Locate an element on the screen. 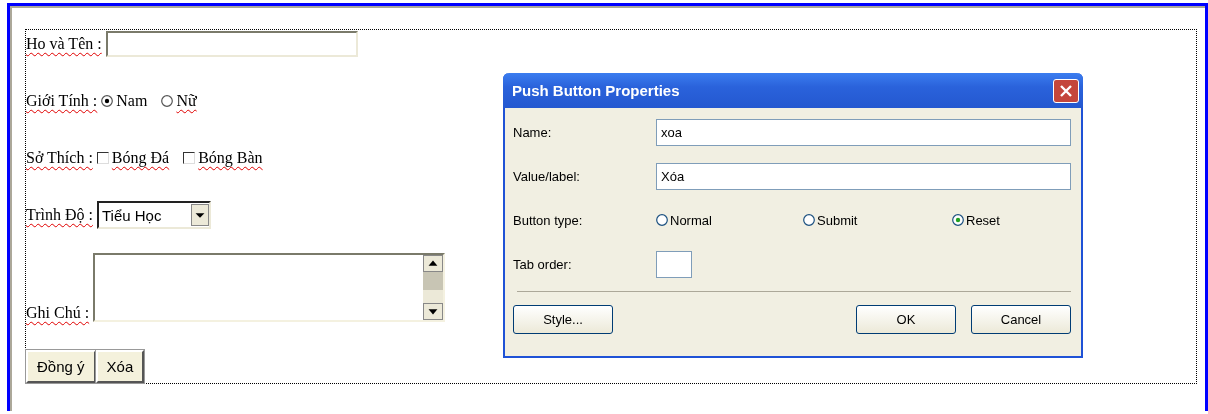 This screenshot has height=414, width=1208. close-button is located at coordinates (1066, 90).